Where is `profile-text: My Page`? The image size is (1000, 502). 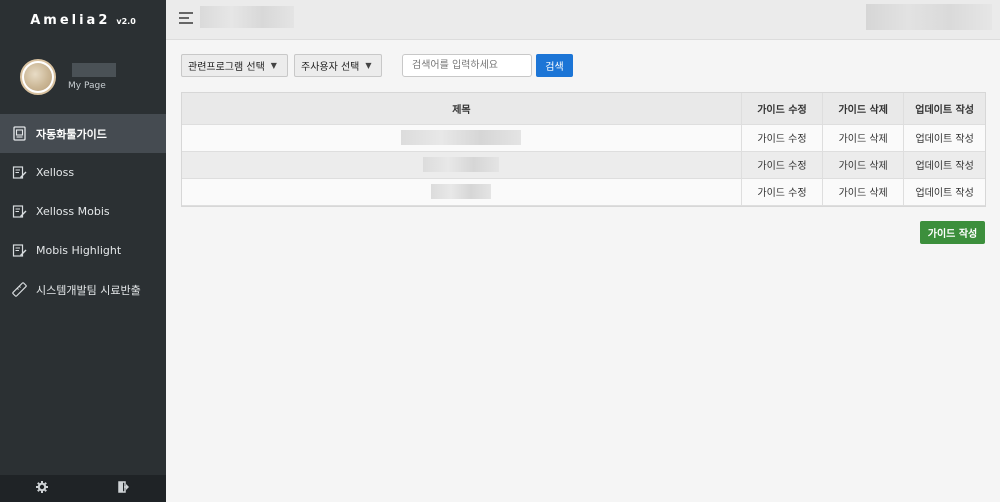 profile-text: My Page is located at coordinates (92, 77).